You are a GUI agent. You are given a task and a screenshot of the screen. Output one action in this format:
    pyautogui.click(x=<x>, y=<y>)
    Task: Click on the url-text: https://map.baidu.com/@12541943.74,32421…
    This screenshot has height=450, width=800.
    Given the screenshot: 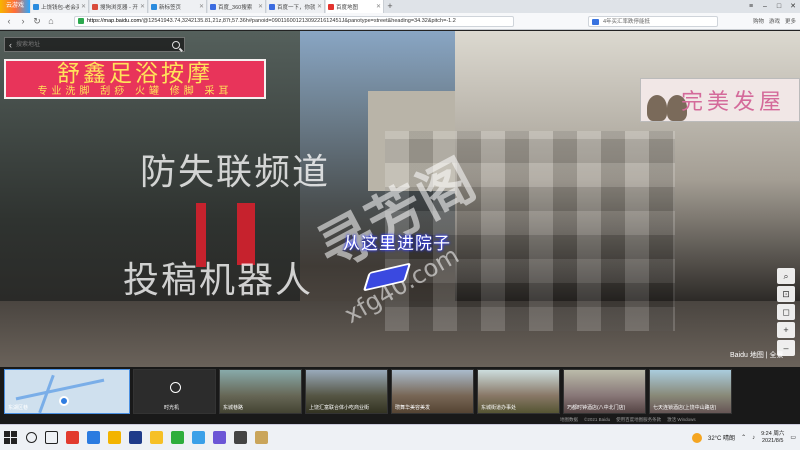 What is the action you would take?
    pyautogui.click(x=271, y=21)
    